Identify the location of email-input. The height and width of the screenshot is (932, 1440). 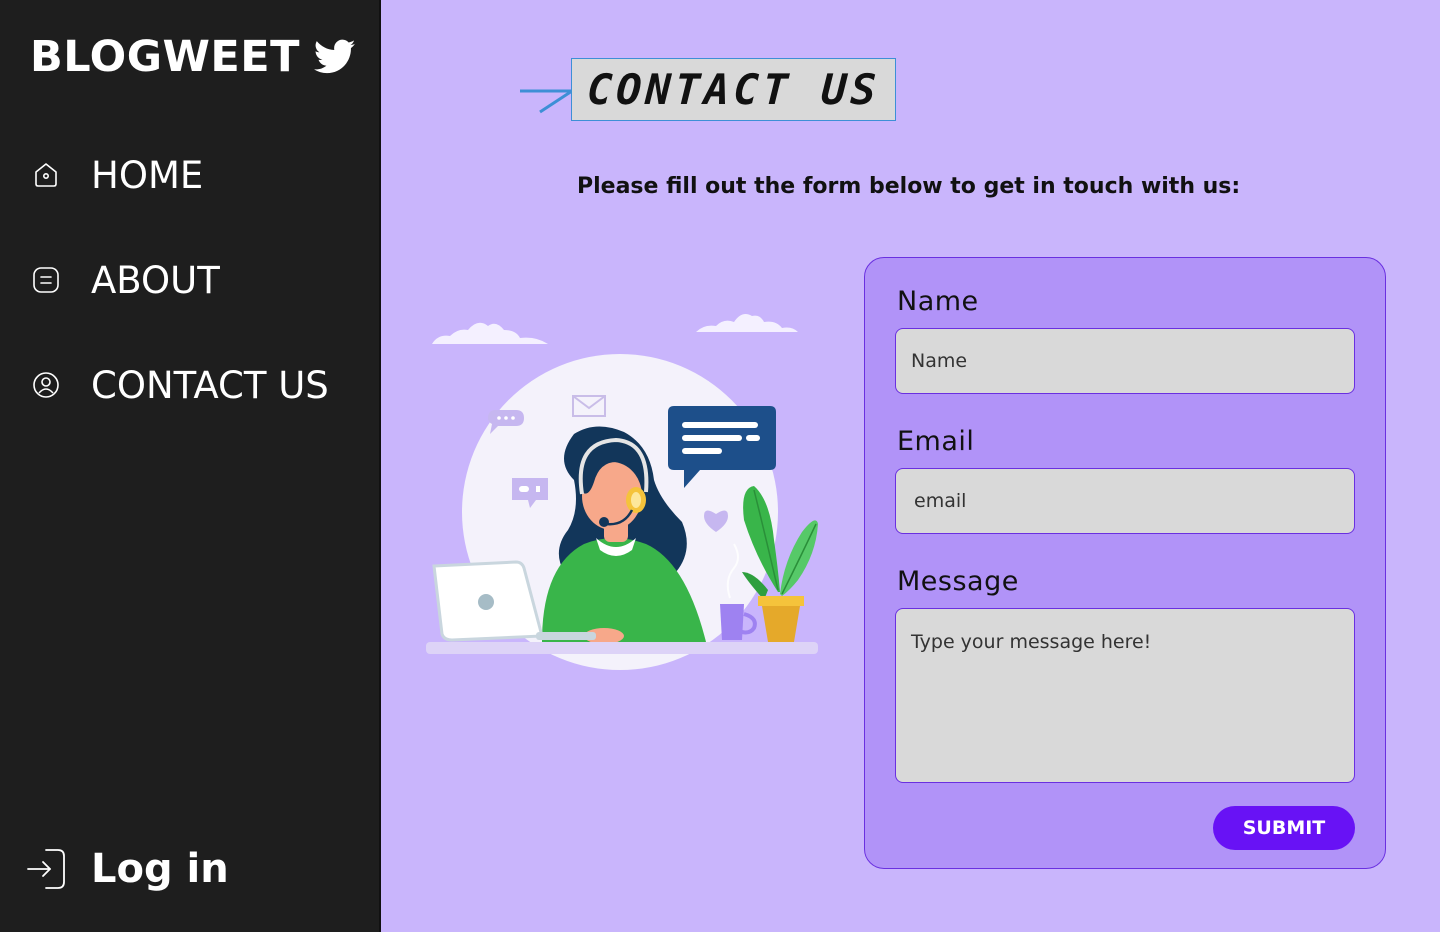
(1125, 501).